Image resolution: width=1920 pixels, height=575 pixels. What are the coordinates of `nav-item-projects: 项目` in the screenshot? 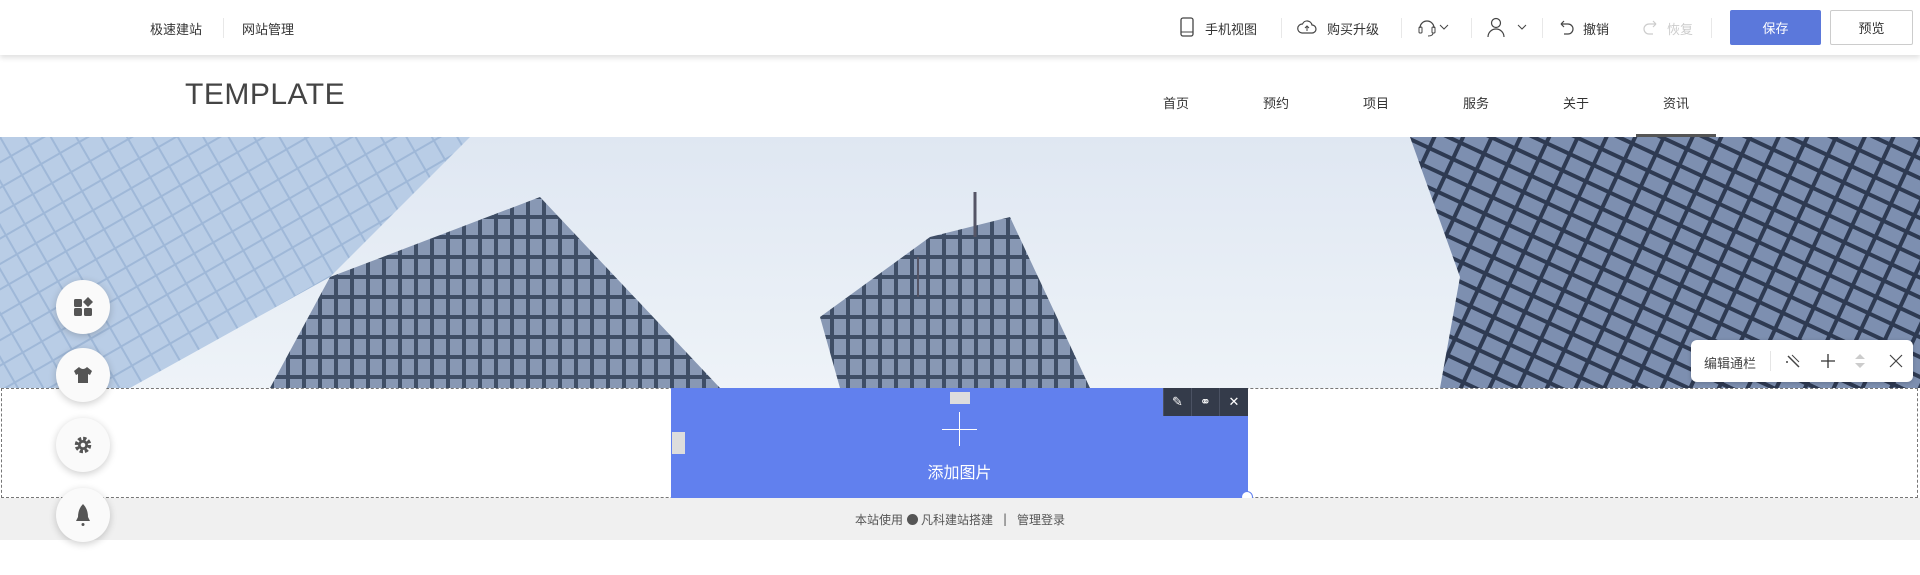 It's located at (1376, 102).